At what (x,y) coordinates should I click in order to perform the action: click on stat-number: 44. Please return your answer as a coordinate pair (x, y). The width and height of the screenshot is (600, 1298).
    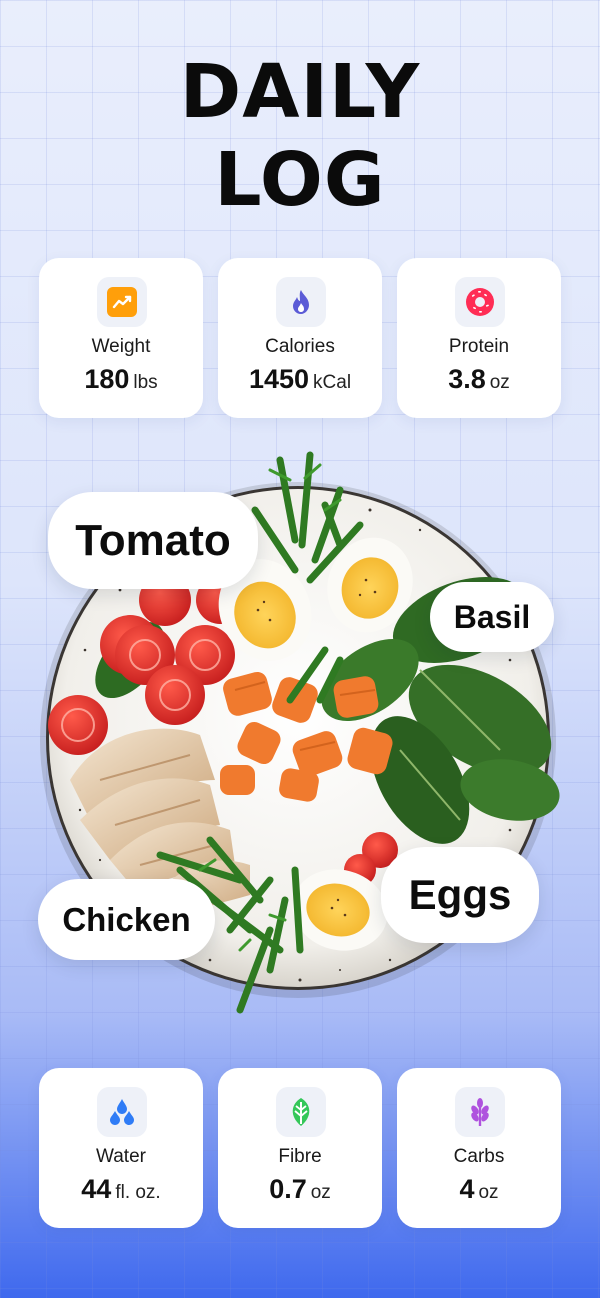
    Looking at the image, I should click on (96, 1189).